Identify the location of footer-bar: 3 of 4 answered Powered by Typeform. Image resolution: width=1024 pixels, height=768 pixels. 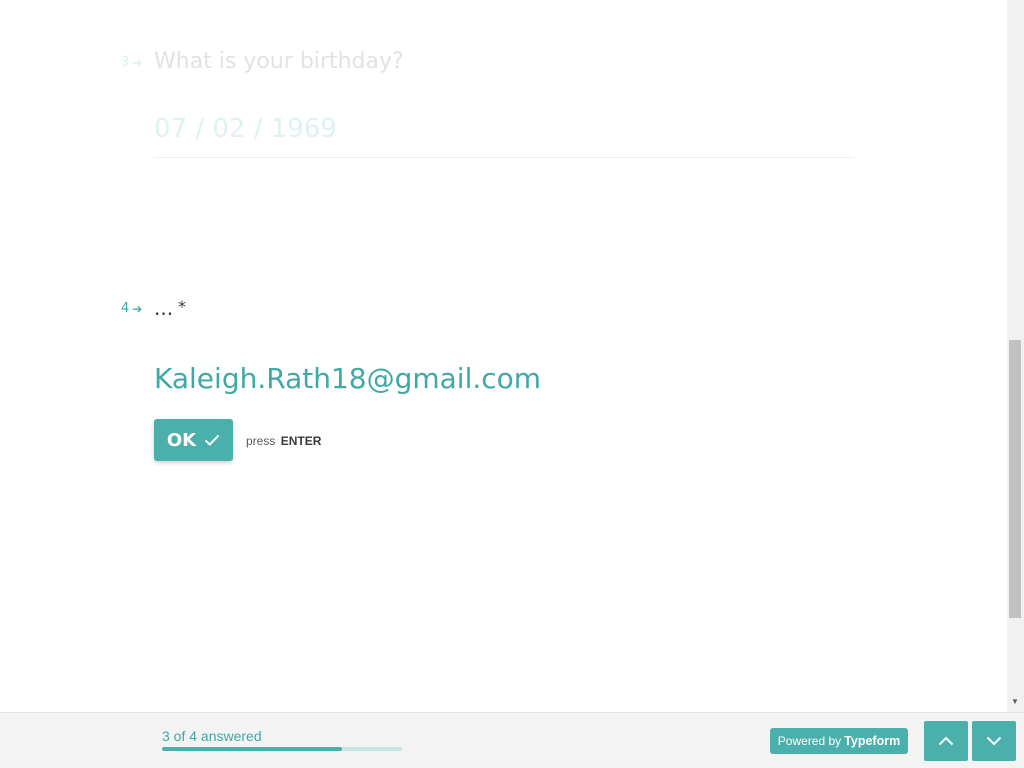
(512, 740).